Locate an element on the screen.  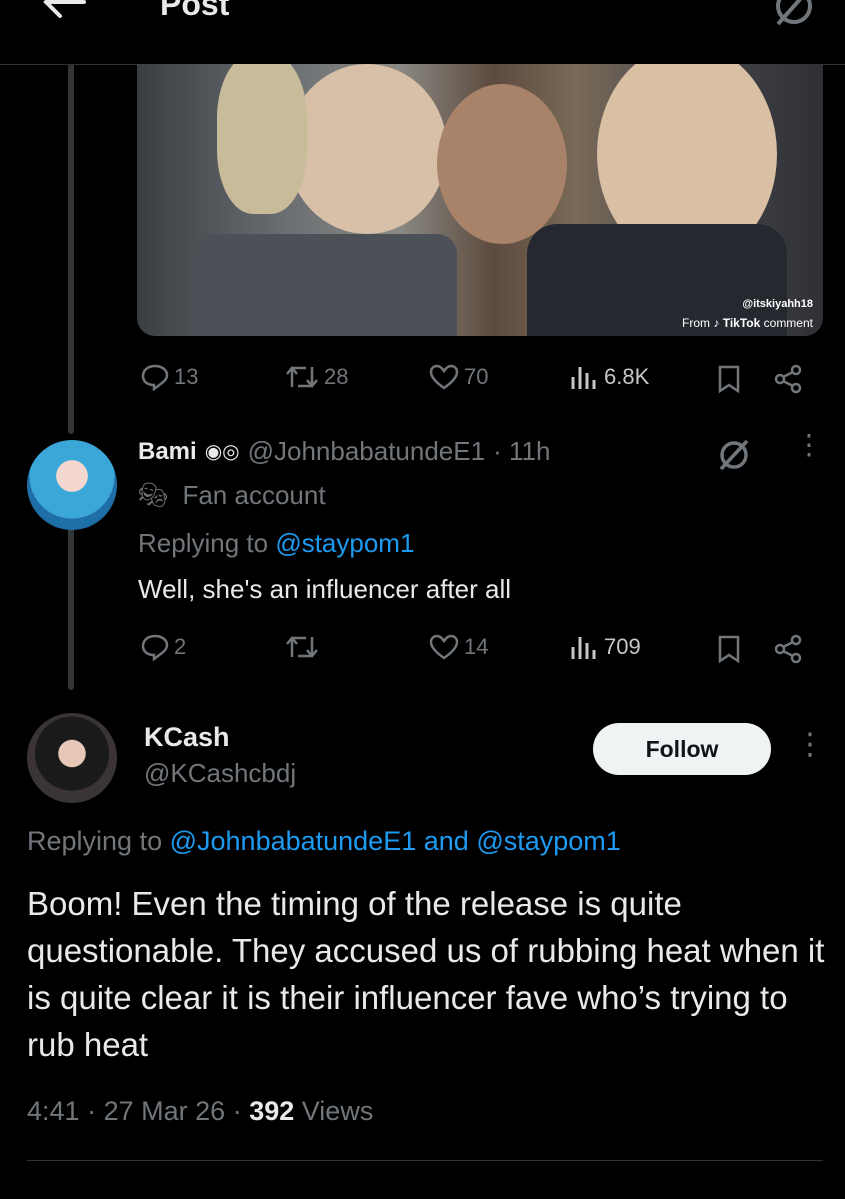
like-count: 70 is located at coordinates (476, 376).